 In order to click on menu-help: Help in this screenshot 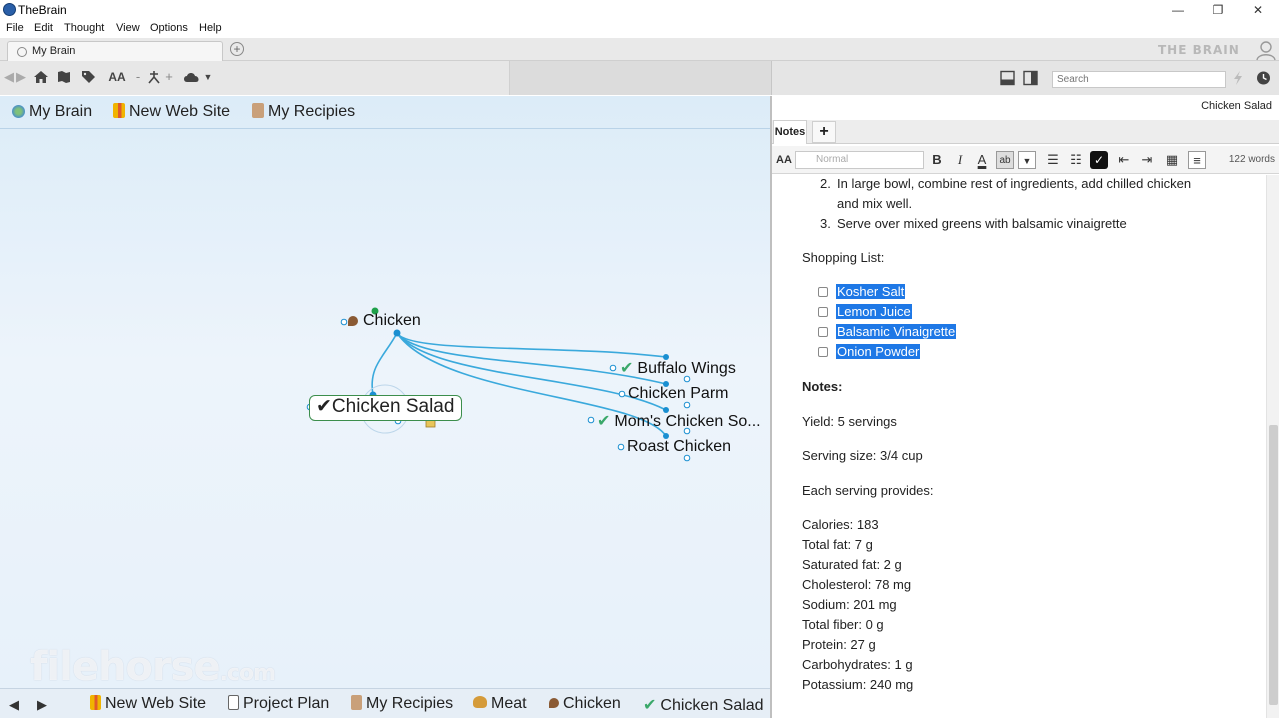, I will do `click(210, 28)`.